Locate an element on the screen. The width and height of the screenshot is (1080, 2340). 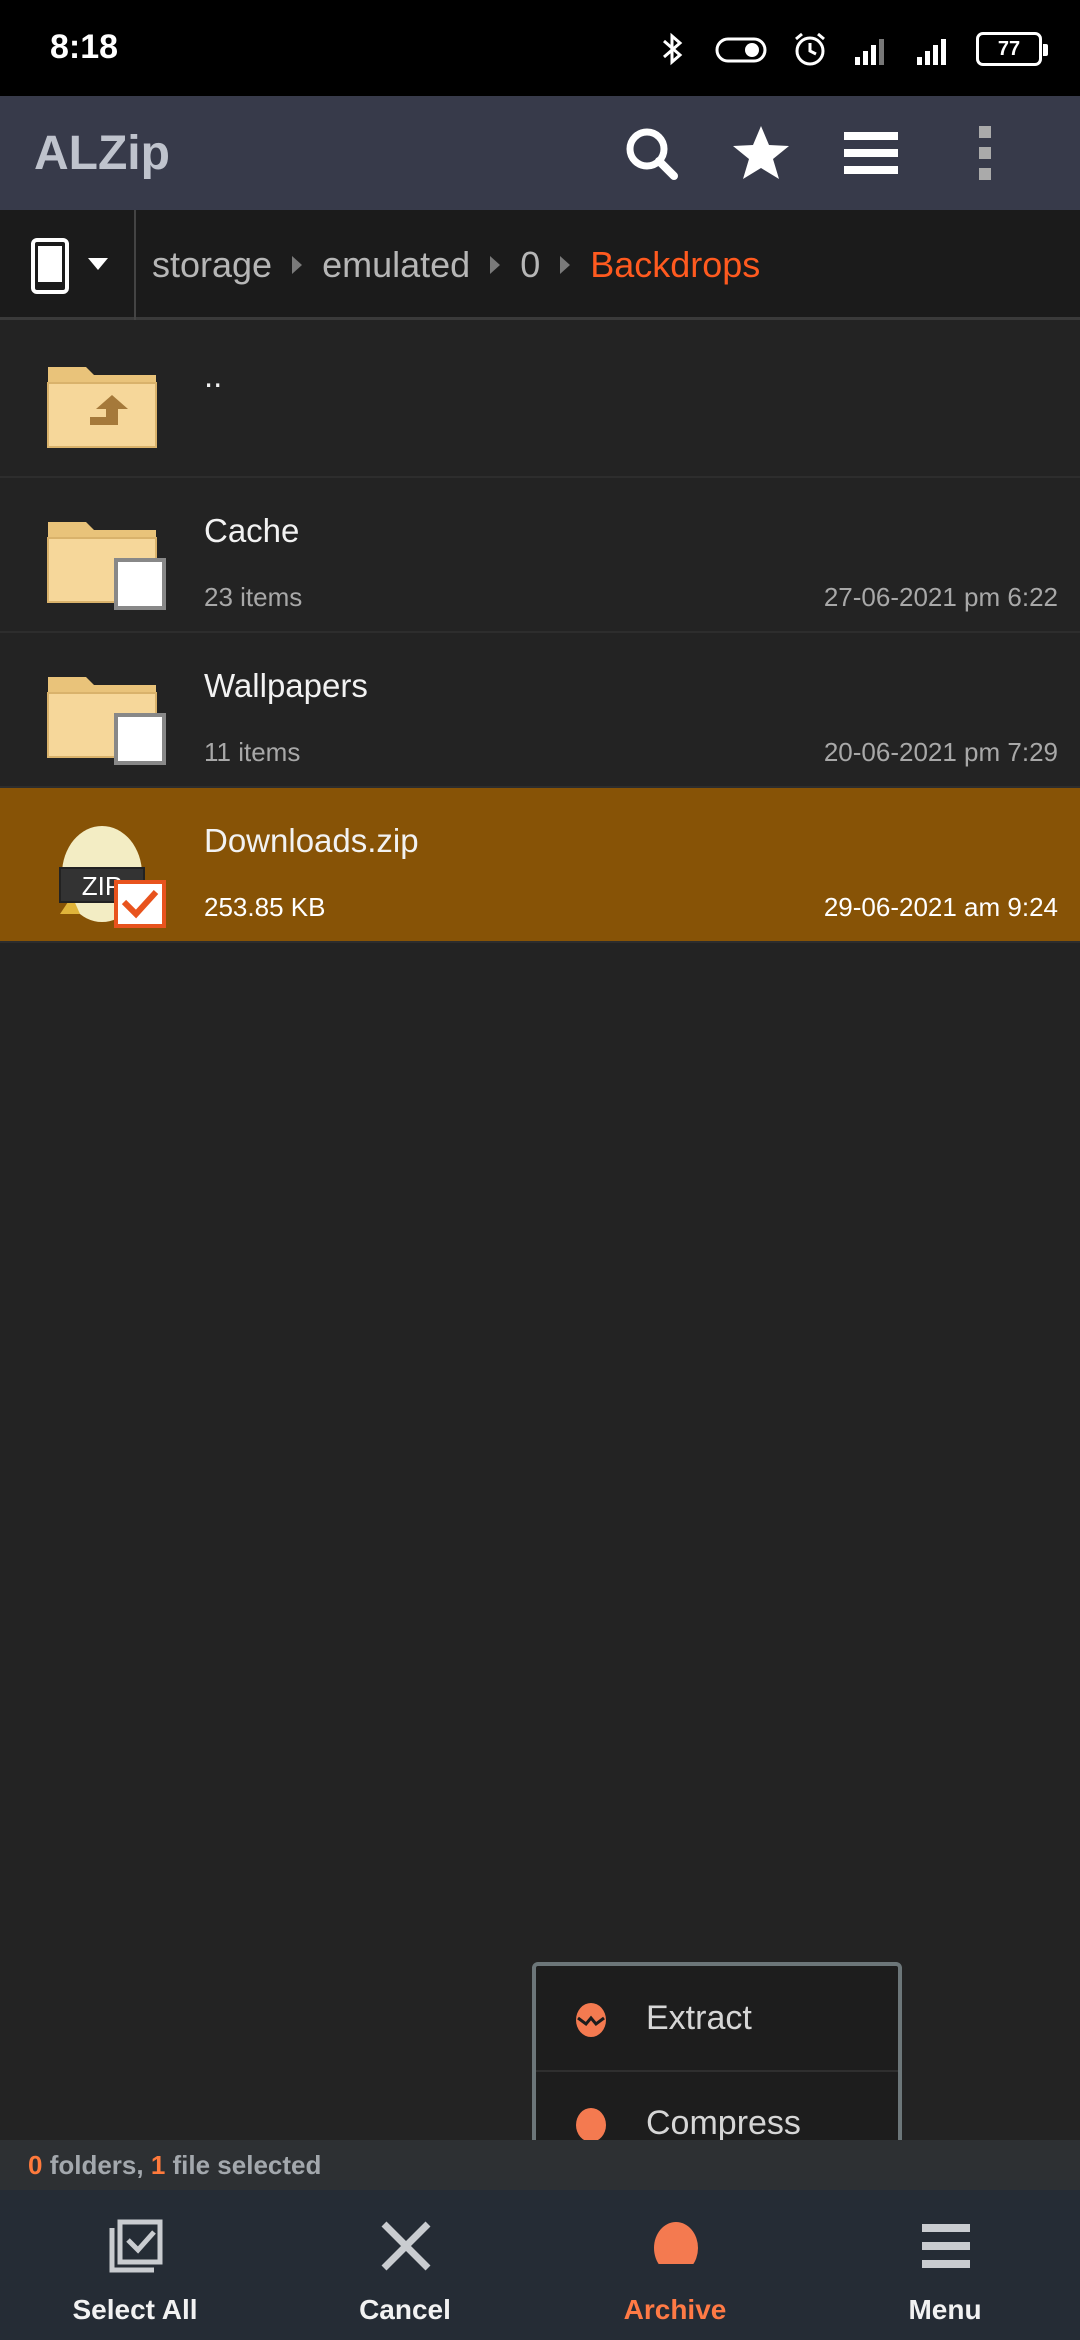
bottom-nav: Select All Cancel Archive Menu is located at coordinates (540, 2265).